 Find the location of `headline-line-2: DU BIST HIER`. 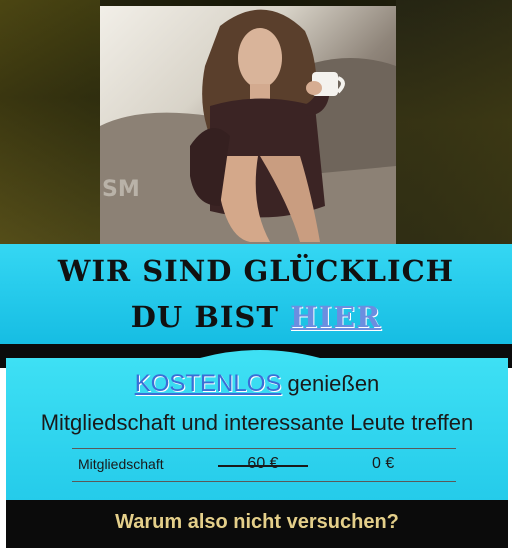

headline-line-2: DU BIST HIER is located at coordinates (256, 317).